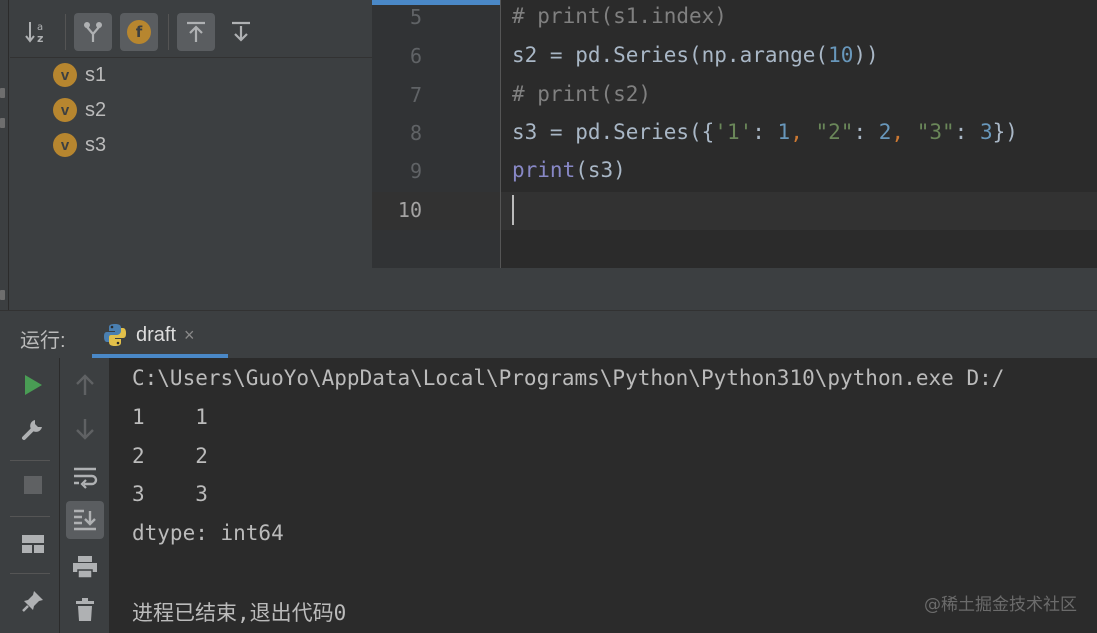  I want to click on play-icon, so click(33, 385).